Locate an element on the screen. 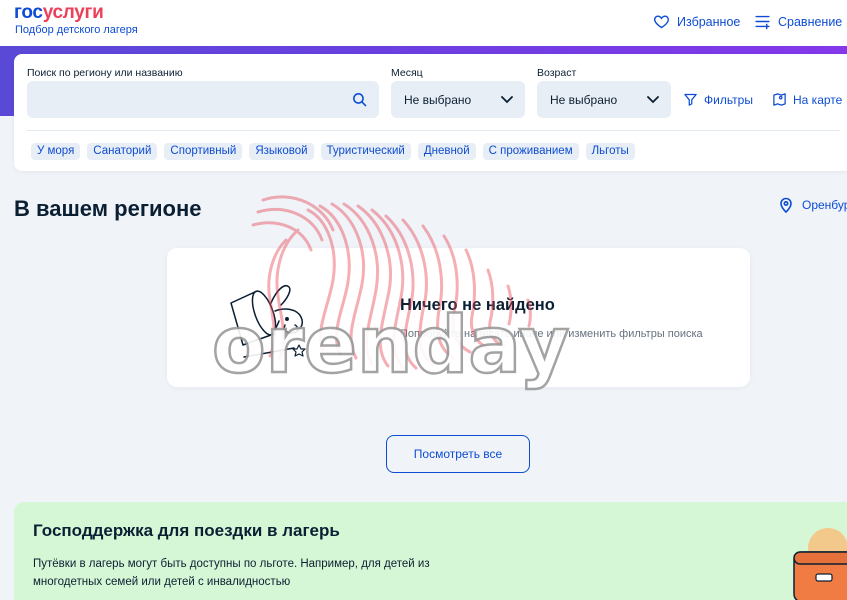 The image size is (847, 600). region-city-selector: Оренбург is located at coordinates (813, 205).